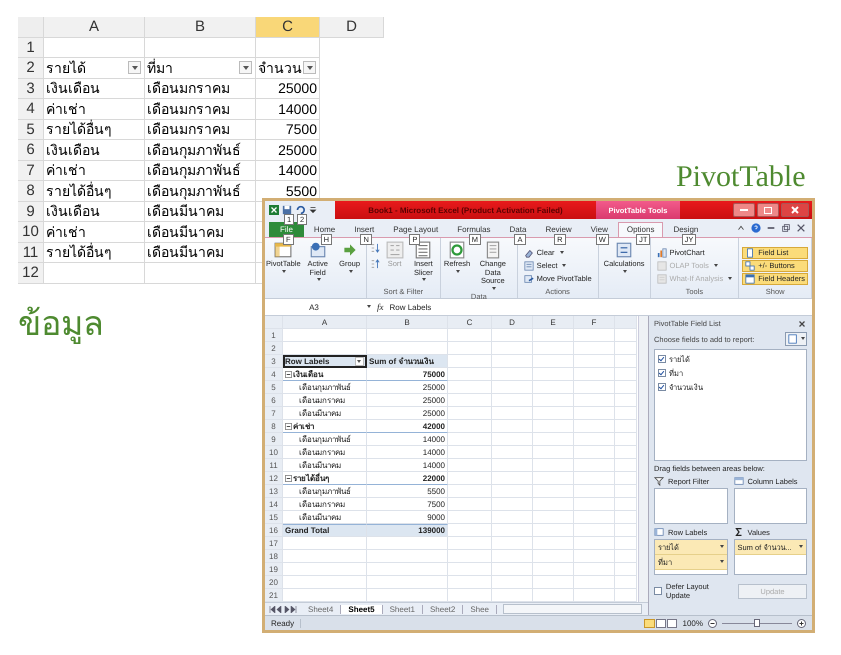  What do you see at coordinates (324, 229) in the screenshot?
I see `ribbon-tab: Home` at bounding box center [324, 229].